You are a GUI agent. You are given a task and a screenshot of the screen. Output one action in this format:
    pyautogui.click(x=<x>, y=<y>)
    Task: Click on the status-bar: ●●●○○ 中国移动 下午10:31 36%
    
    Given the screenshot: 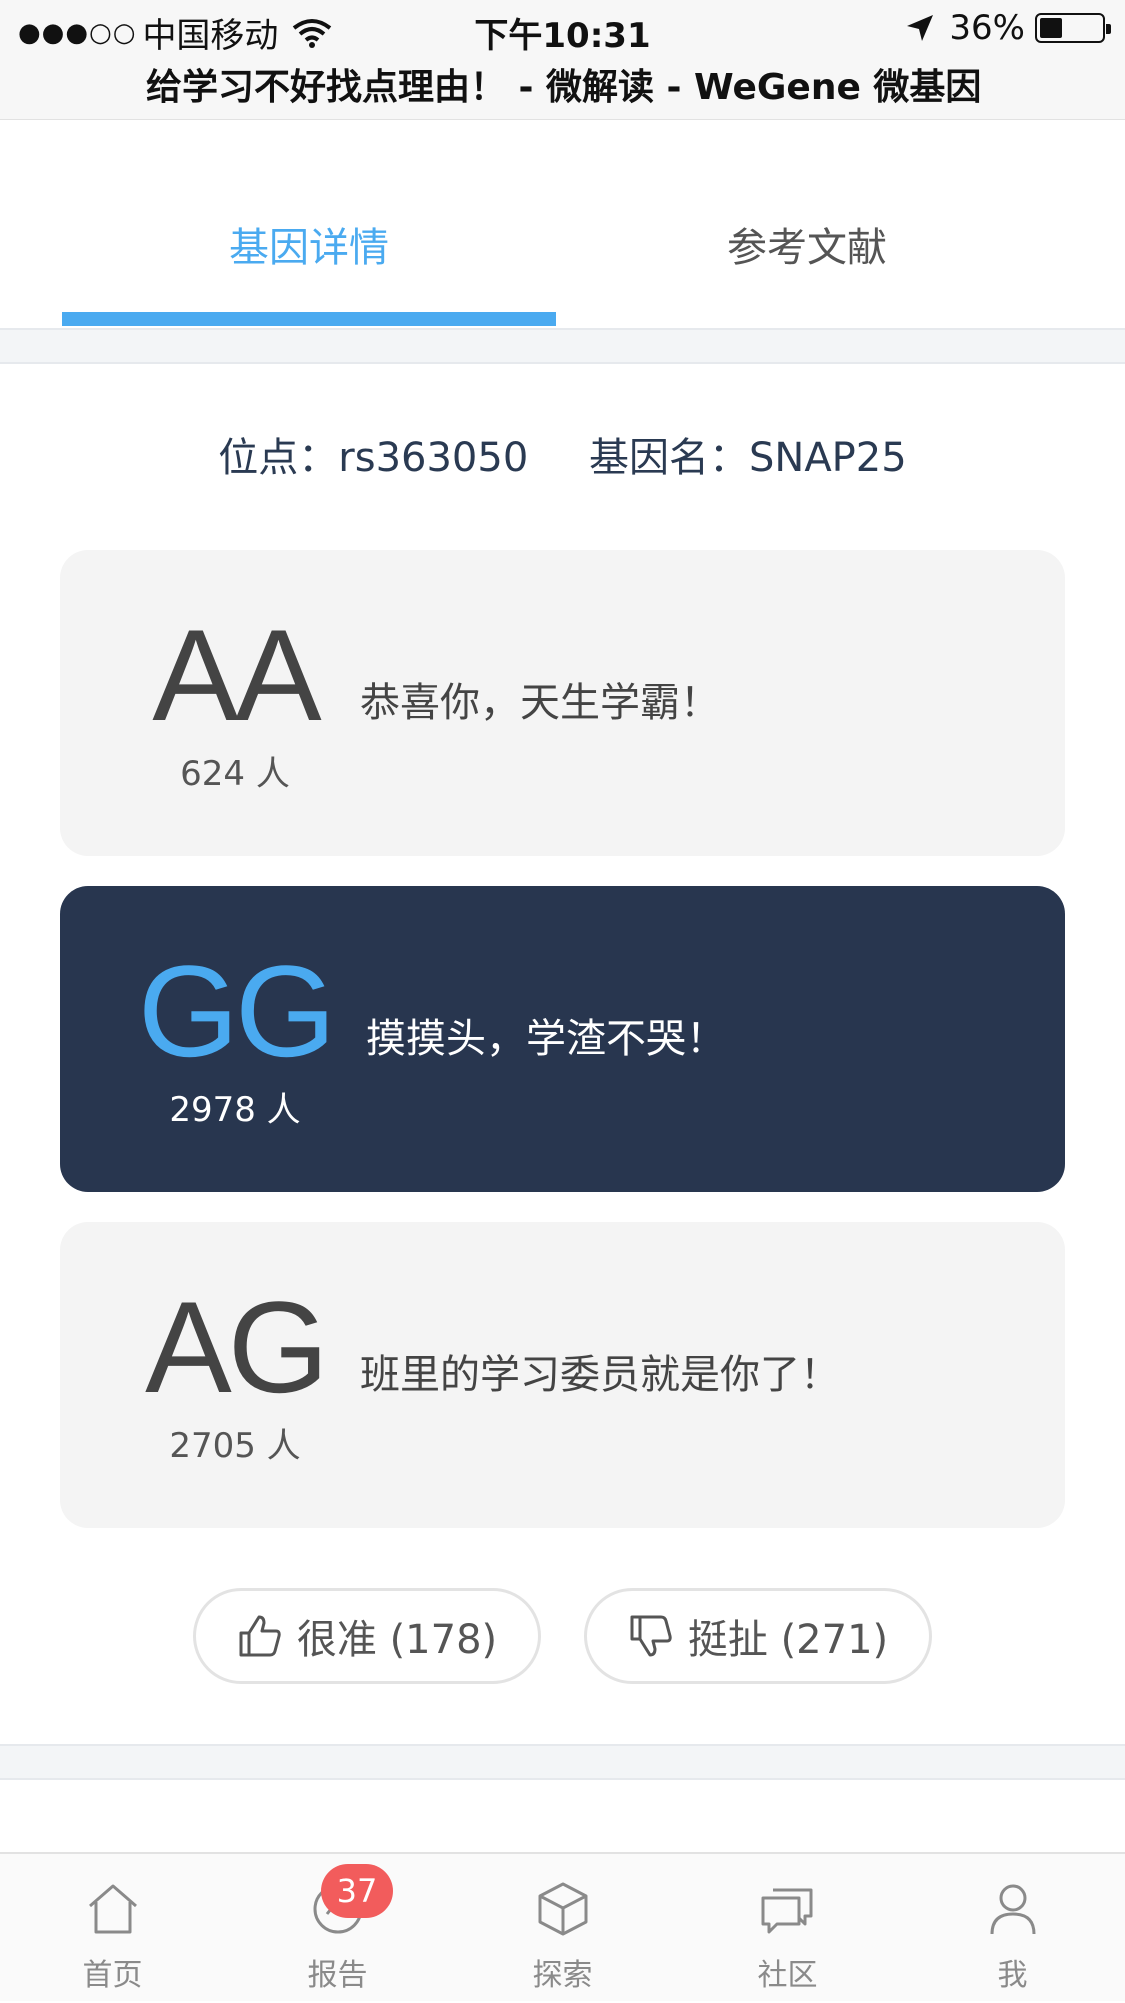 What is the action you would take?
    pyautogui.click(x=562, y=30)
    